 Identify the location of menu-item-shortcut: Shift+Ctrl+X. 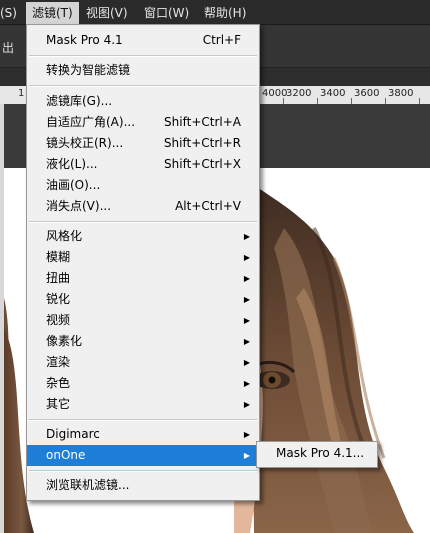
(202, 164).